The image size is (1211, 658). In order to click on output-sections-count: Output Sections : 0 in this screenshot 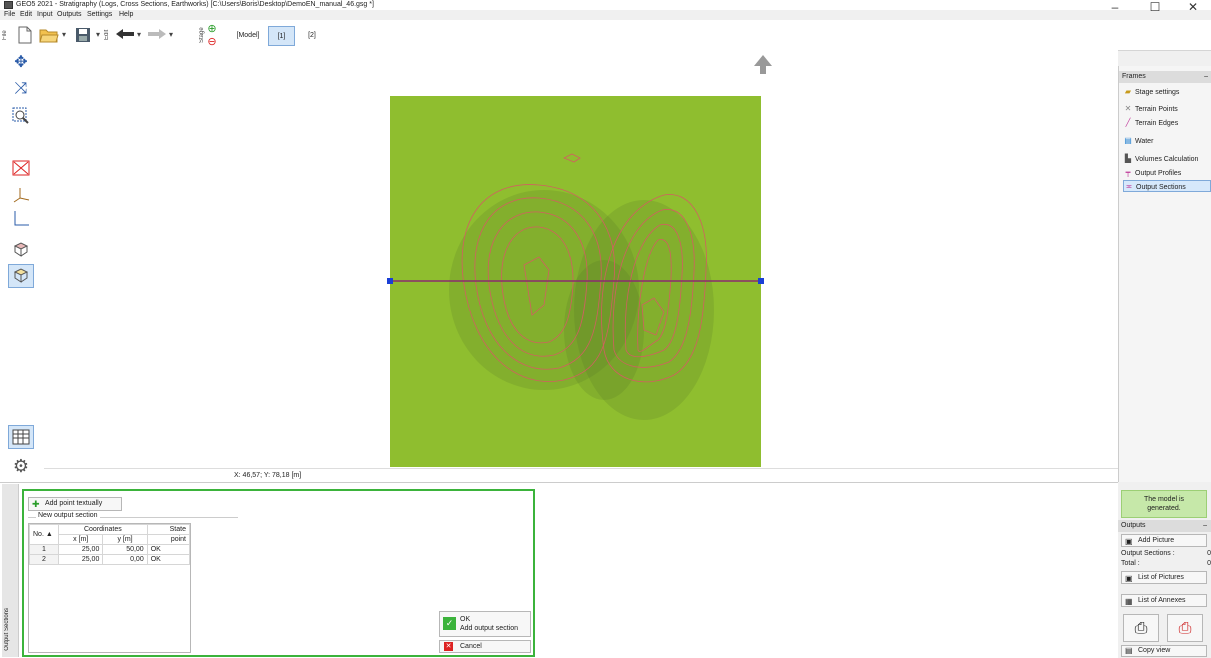, I will do `click(1166, 554)`.